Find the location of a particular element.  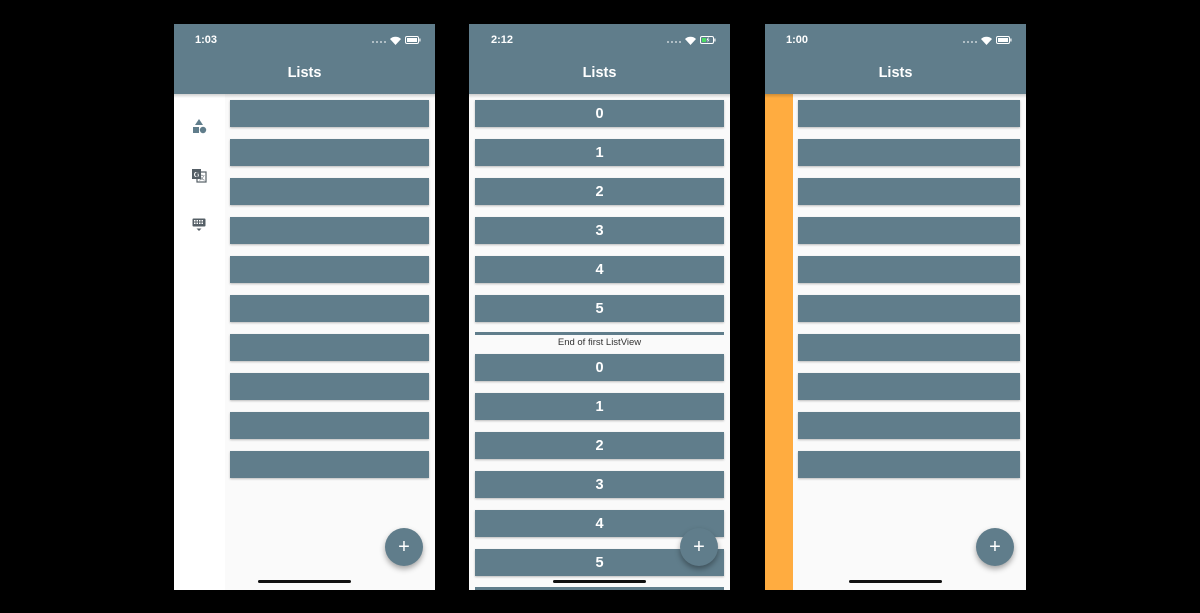

app-bar: 2:12 Lists is located at coordinates (599, 59).